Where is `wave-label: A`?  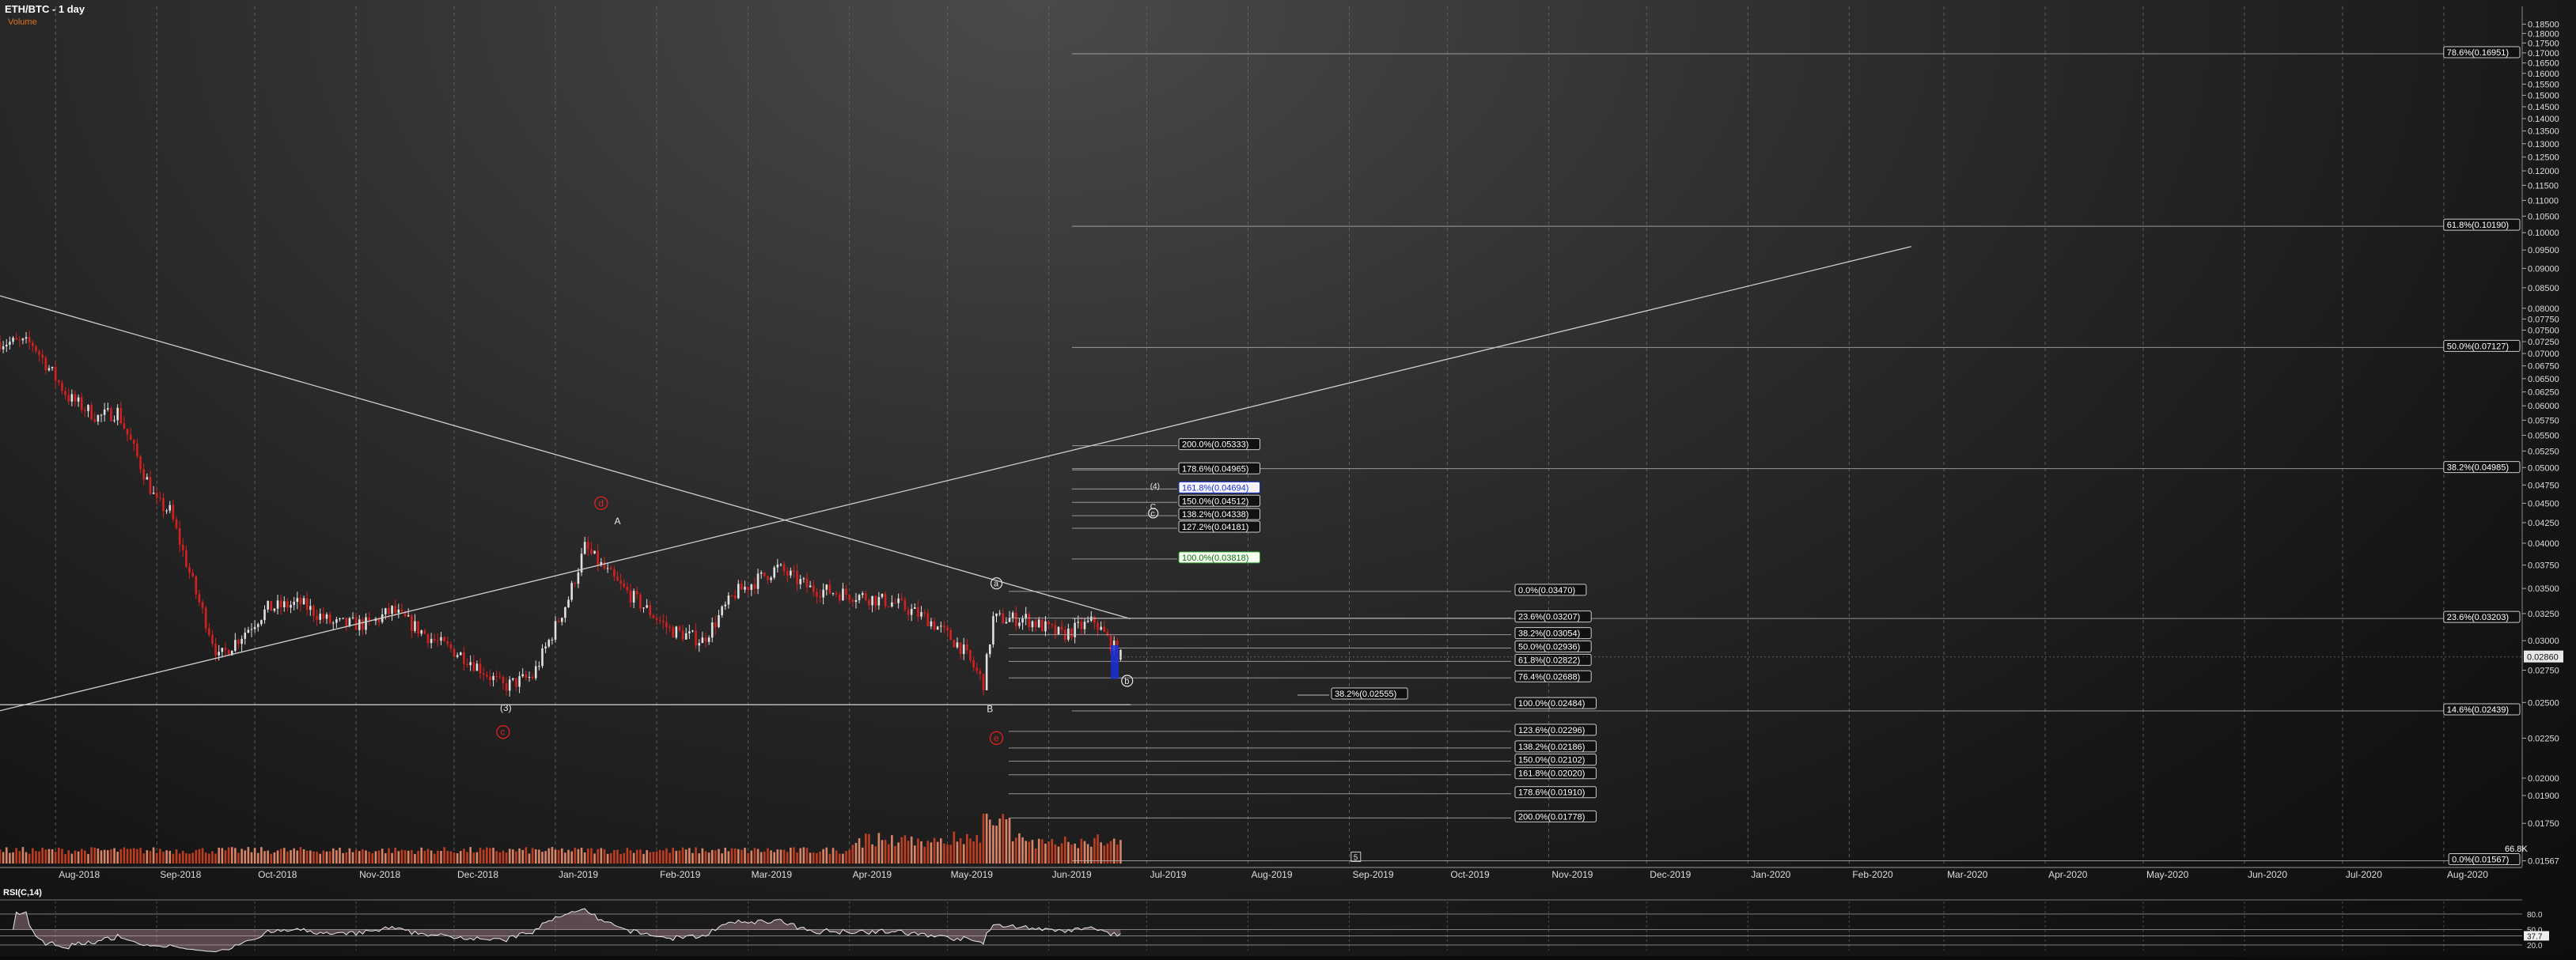
wave-label: A is located at coordinates (617, 522).